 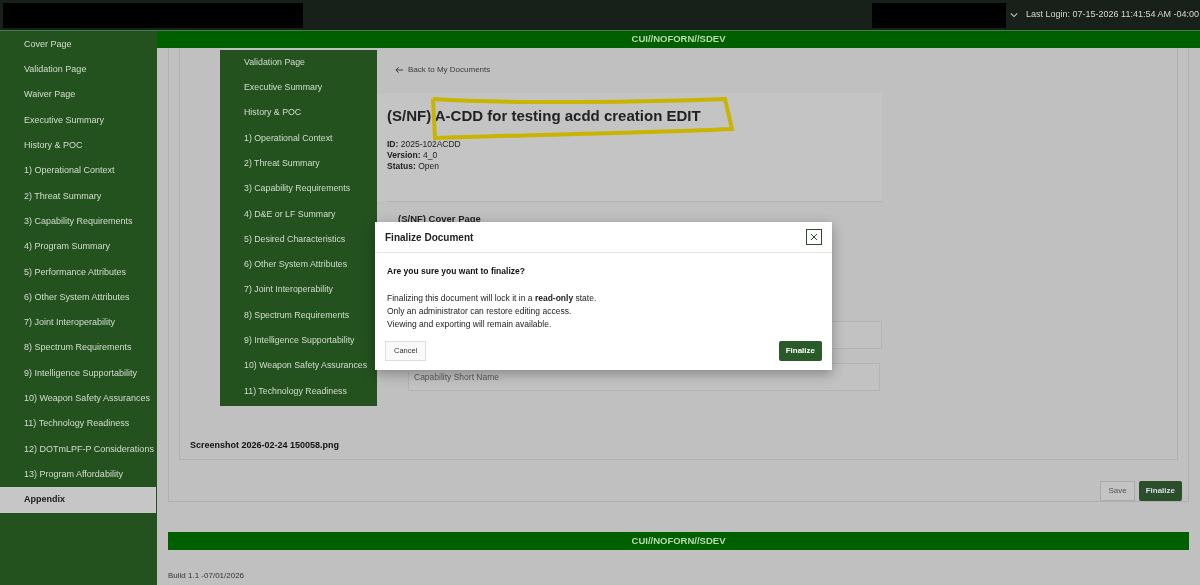 What do you see at coordinates (78, 196) in the screenshot?
I see `sidebar-item: 2) Threat Summary` at bounding box center [78, 196].